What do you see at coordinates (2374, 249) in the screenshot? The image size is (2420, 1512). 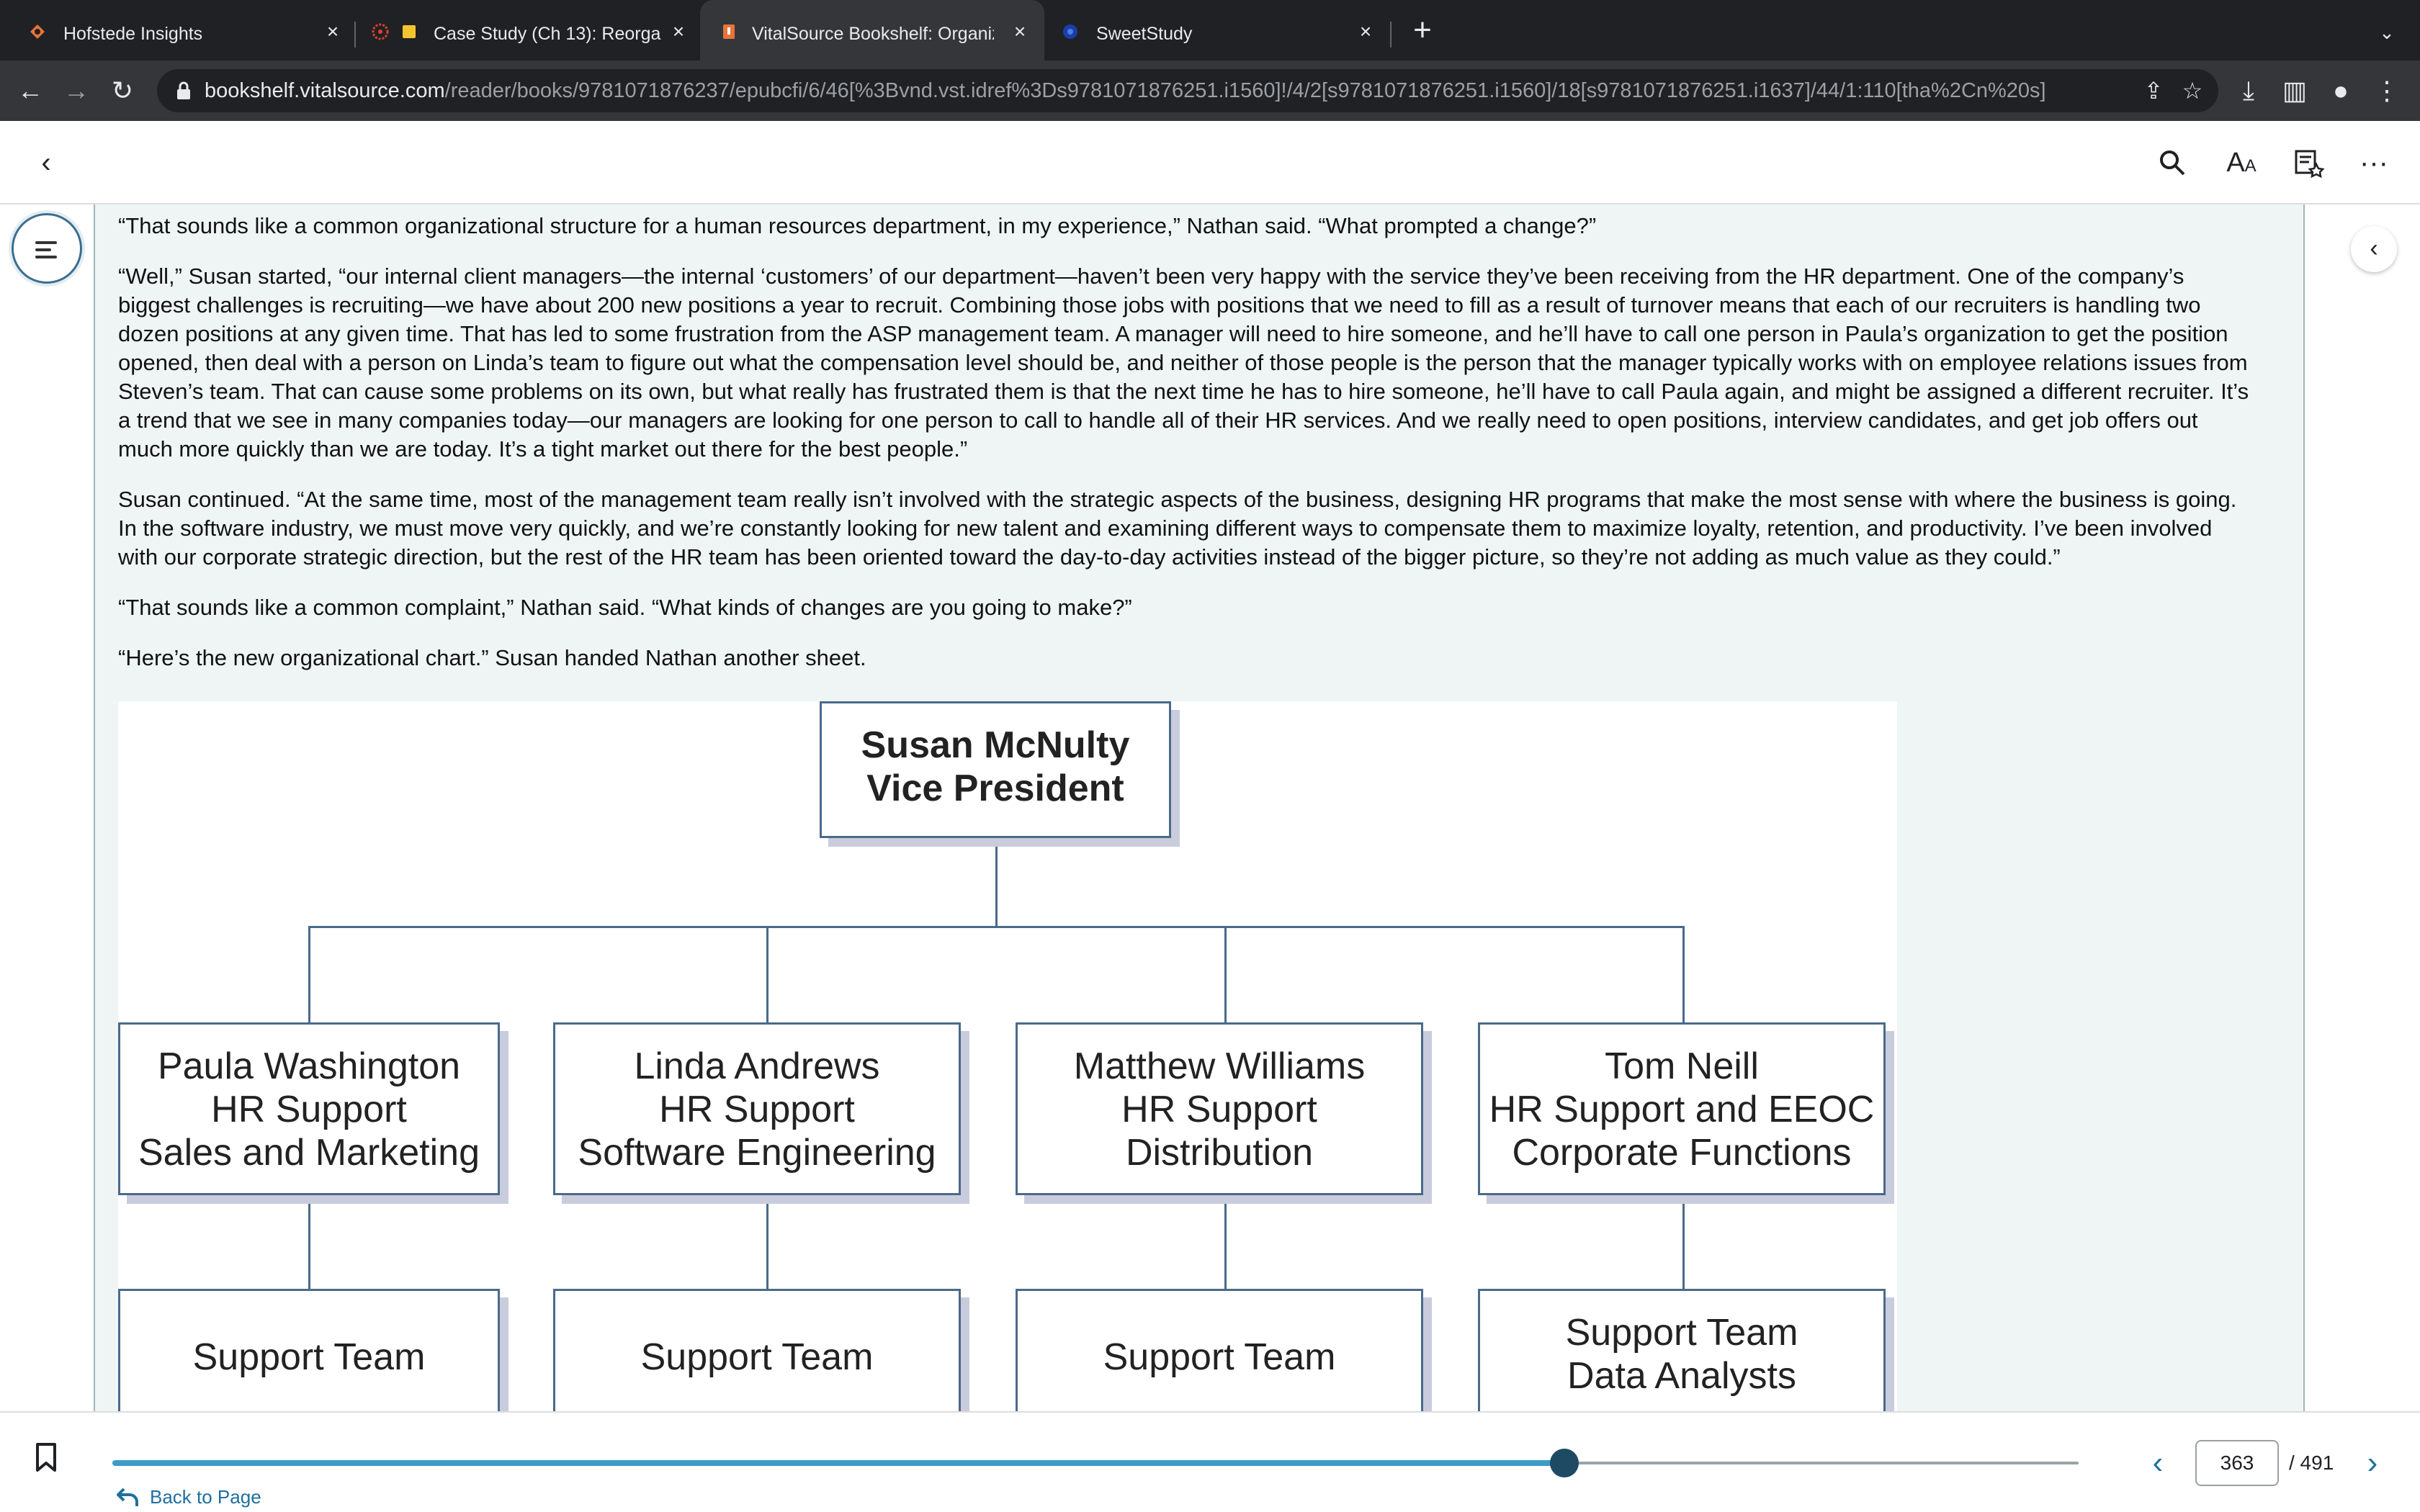 I see `side-panel-toggle-chevron-icon: ‹` at bounding box center [2374, 249].